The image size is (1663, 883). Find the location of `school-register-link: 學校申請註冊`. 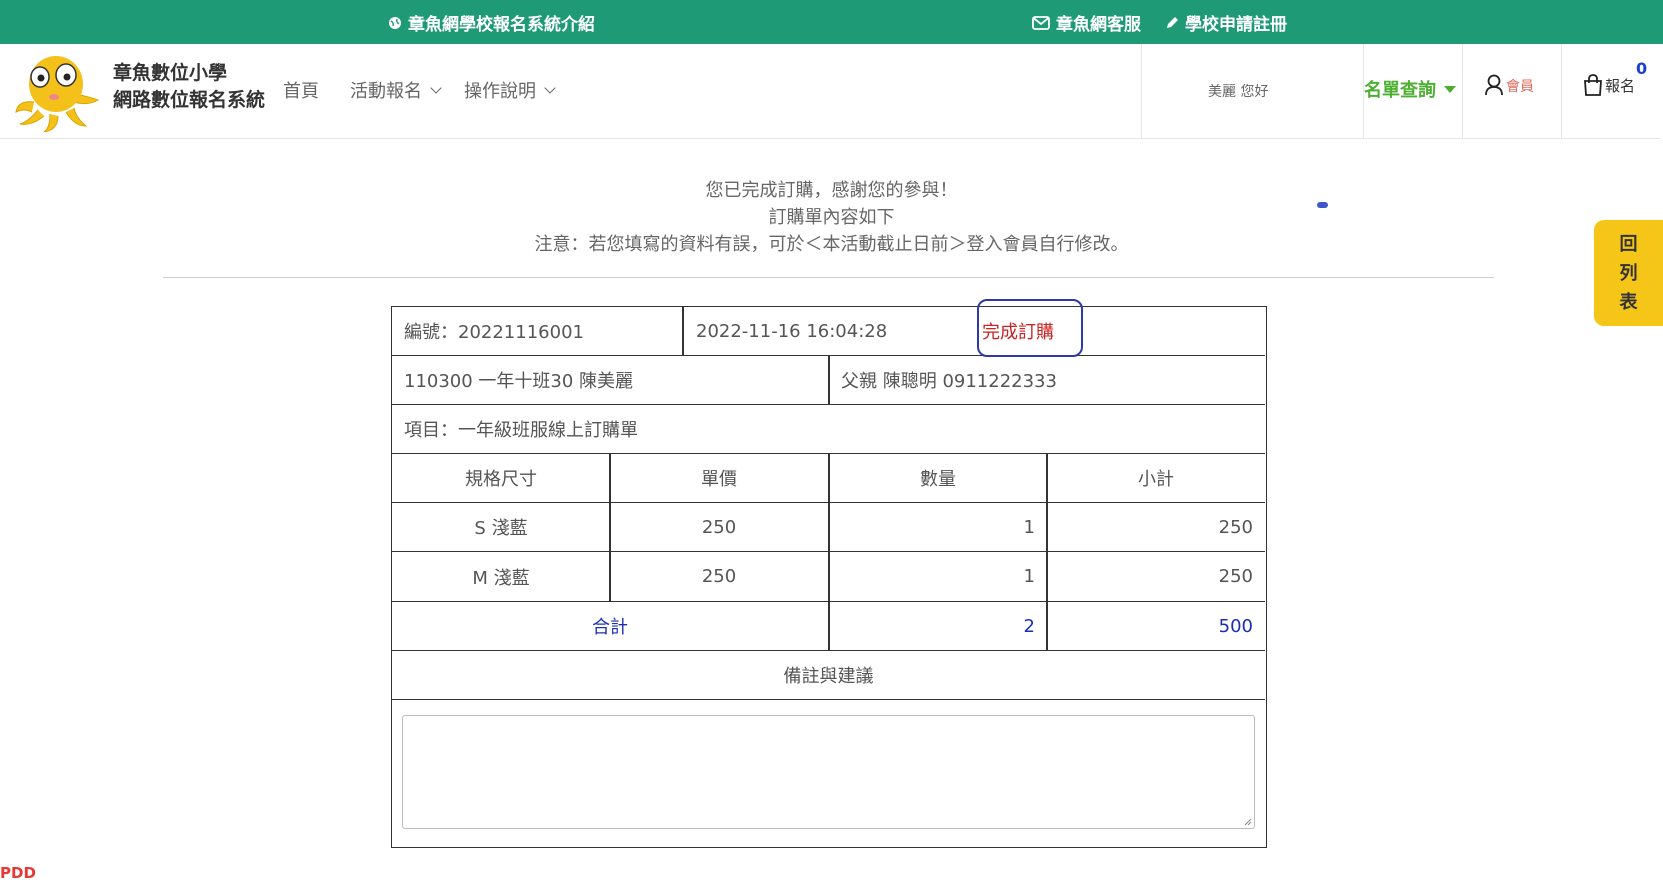

school-register-link: 學校申請註冊 is located at coordinates (1226, 22).